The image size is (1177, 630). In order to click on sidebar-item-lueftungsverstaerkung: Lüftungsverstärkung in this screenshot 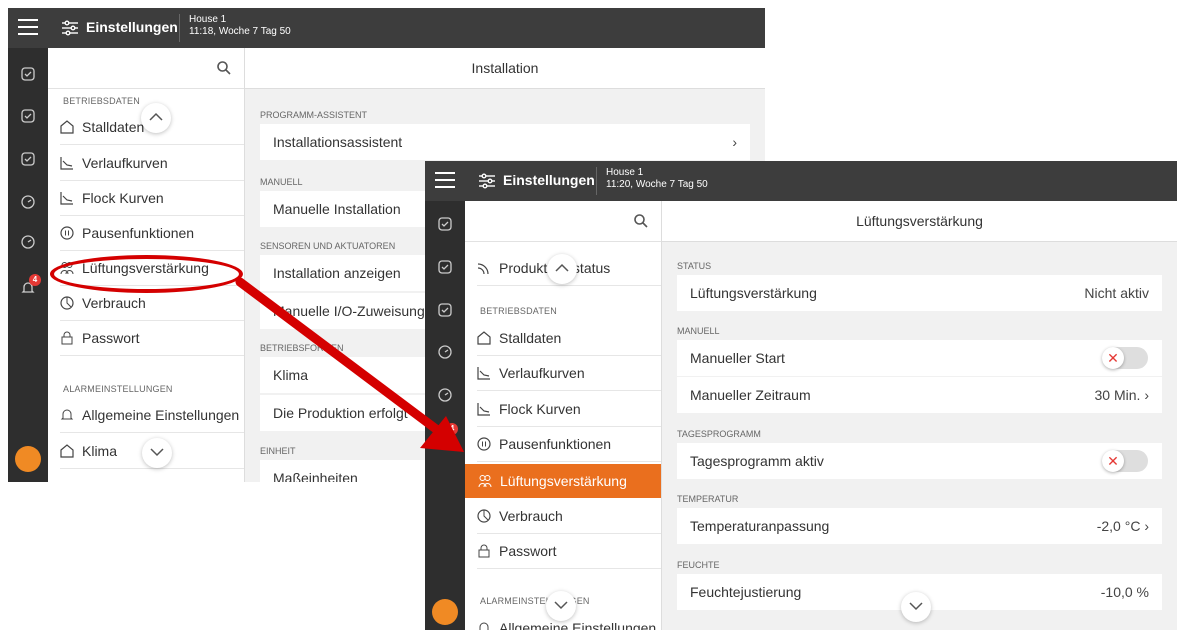, I will do `click(563, 481)`.